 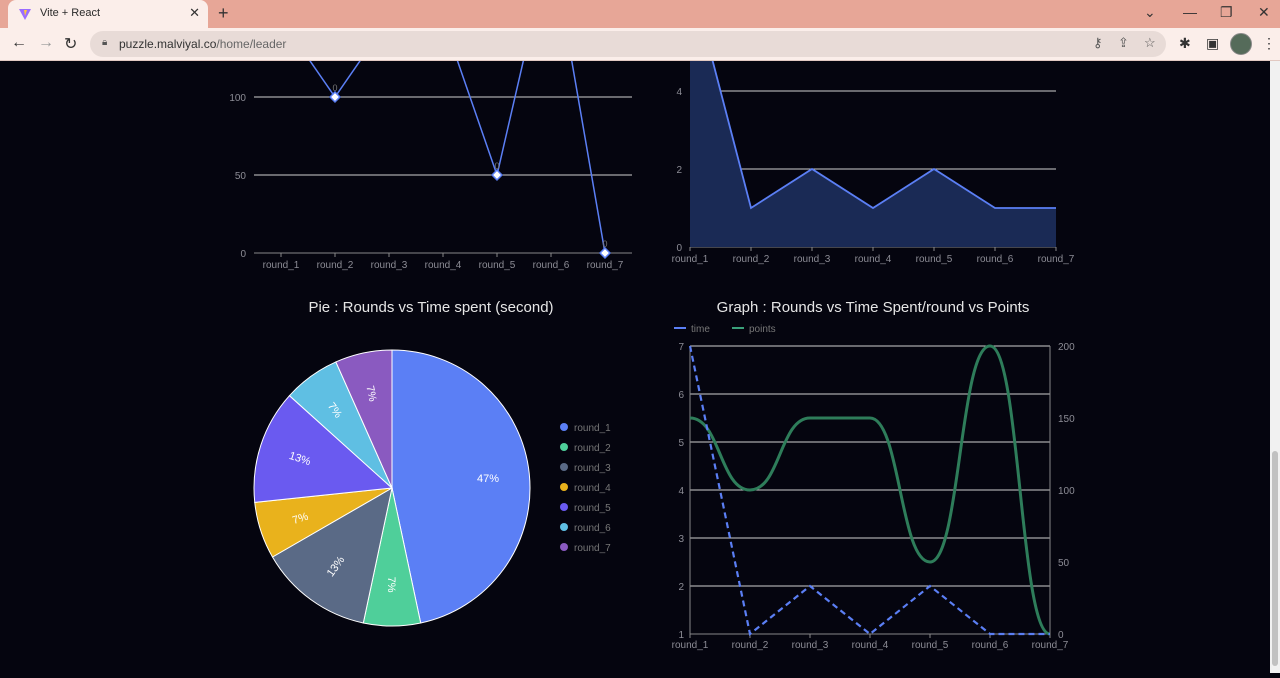 I want to click on legend-label: round_4, so click(x=592, y=488).